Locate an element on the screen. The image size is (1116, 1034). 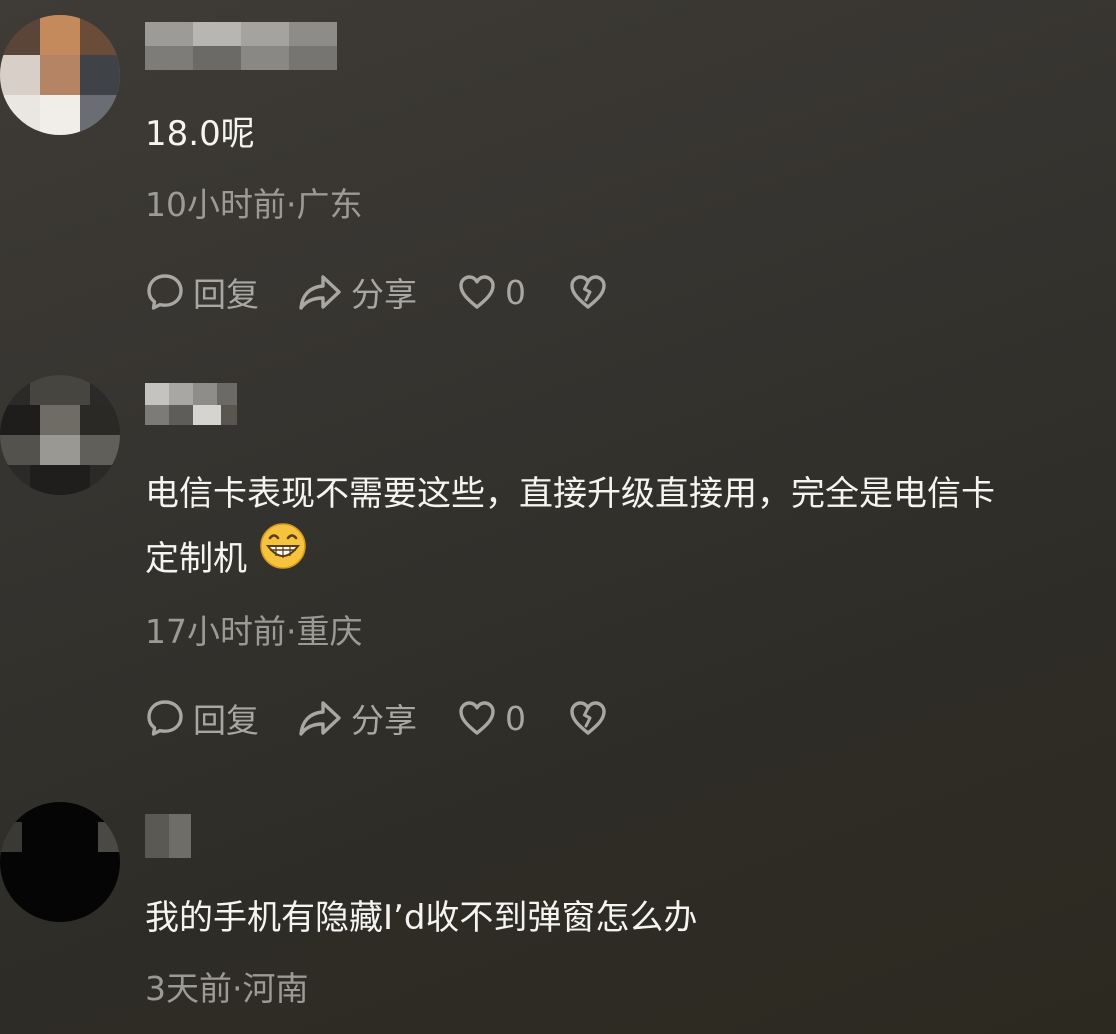
comment-text: 我的手机有隐藏I’d收不到弹窗怎么办 is located at coordinates (421, 918).